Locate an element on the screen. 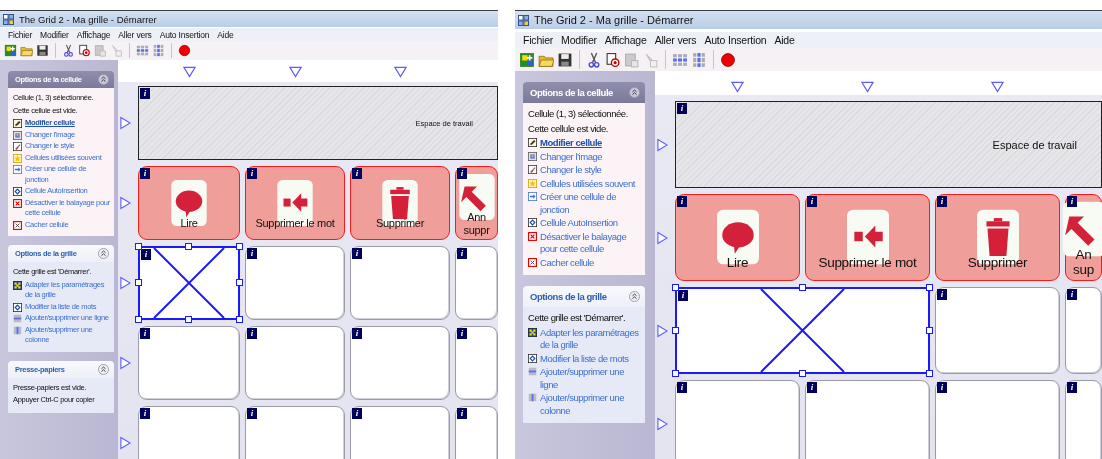  sidebar-link: Changer l'image is located at coordinates (585, 156).